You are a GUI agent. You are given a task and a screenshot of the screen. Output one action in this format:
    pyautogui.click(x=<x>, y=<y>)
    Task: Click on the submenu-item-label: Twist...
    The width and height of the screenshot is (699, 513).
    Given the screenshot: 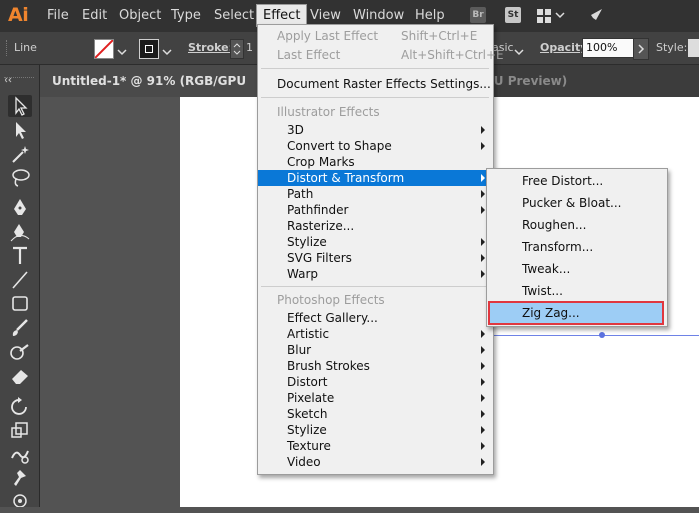 What is the action you would take?
    pyautogui.click(x=542, y=291)
    